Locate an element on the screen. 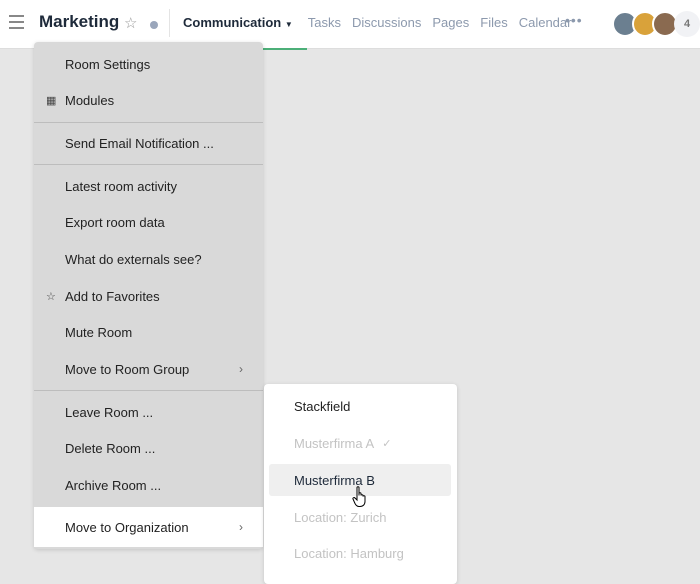  menu-item-export: Export room data is located at coordinates (148, 222).